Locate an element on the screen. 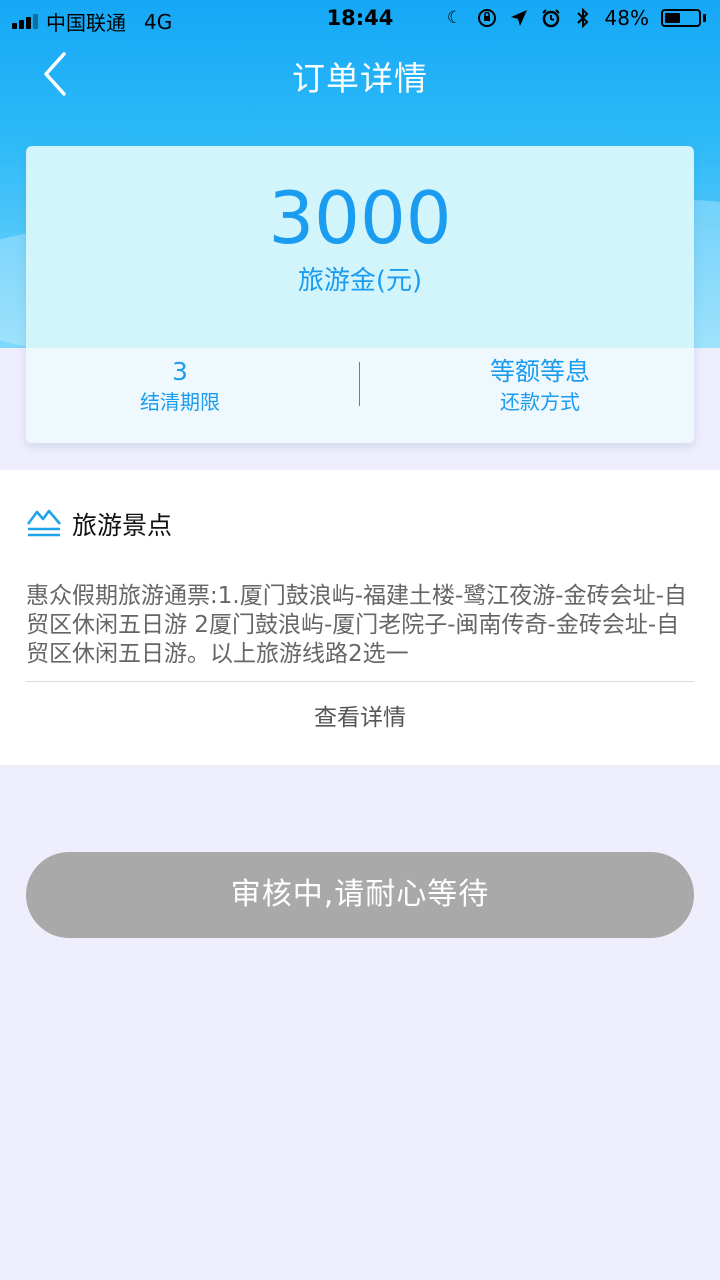 The height and width of the screenshot is (1280, 720). moon-icon: ☾ is located at coordinates (454, 18).